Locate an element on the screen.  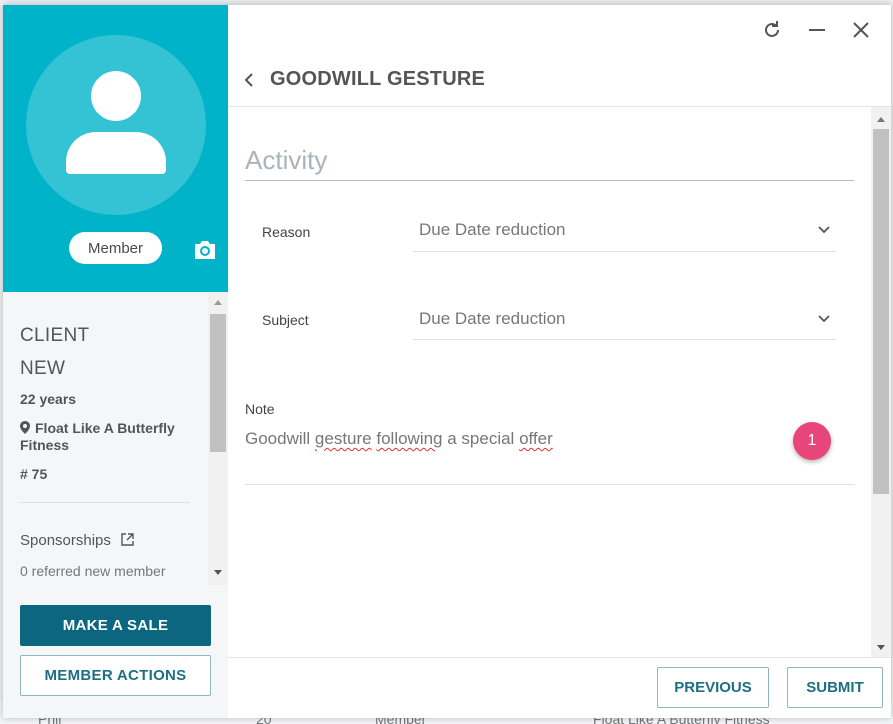
subject-label: Subject is located at coordinates (285, 320).